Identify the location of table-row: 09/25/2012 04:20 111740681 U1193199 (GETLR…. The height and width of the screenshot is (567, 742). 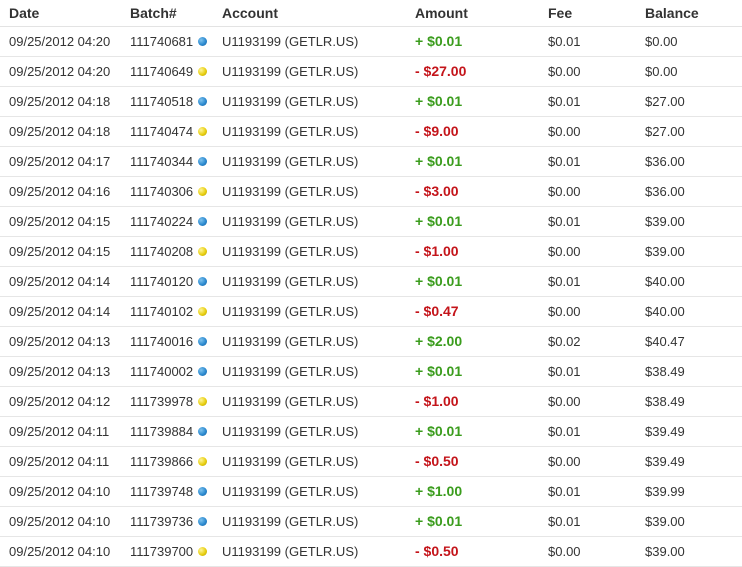
(371, 42).